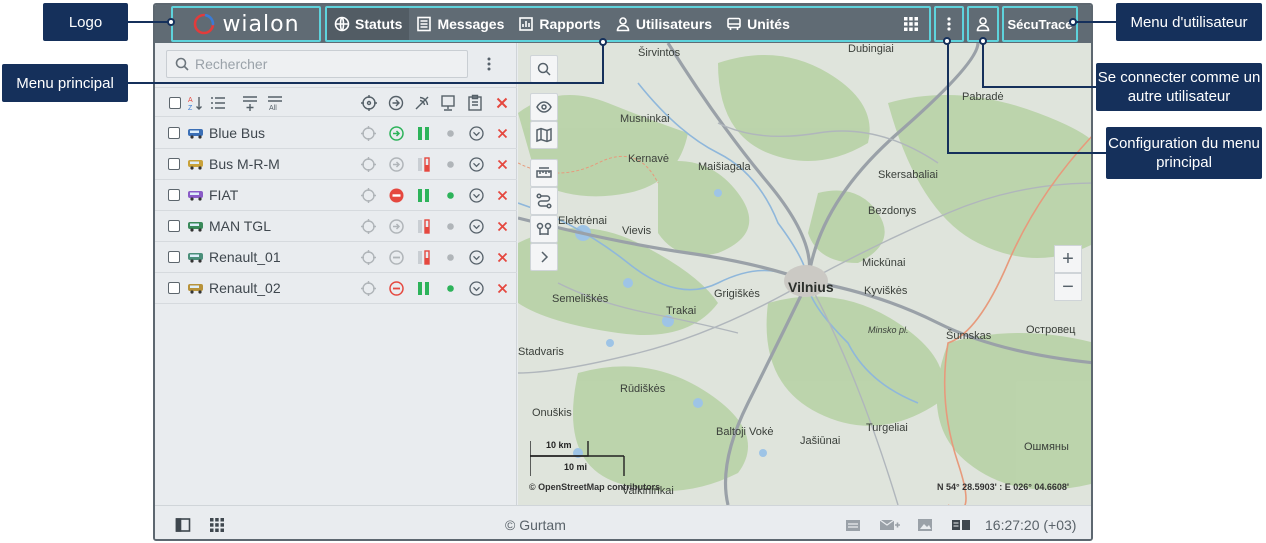 This screenshot has width=1266, height=543. I want to click on map-coordinates: N 54° 28.5903' : E 026° 04.6608', so click(1003, 487).